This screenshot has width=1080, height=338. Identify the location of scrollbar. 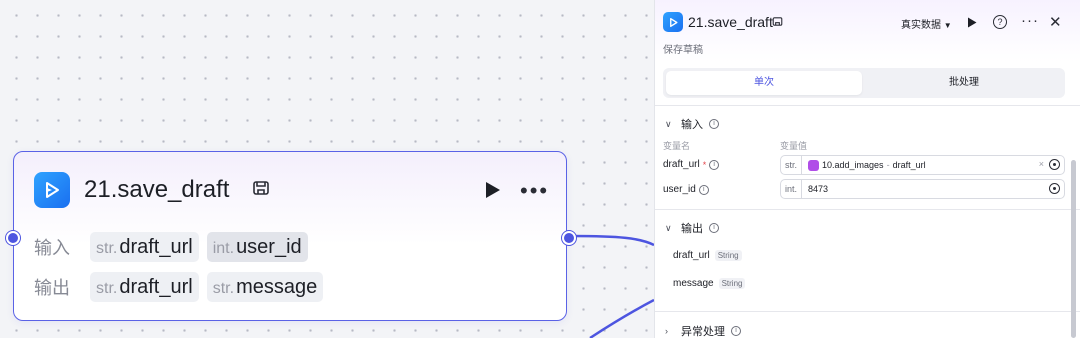
(1073, 249).